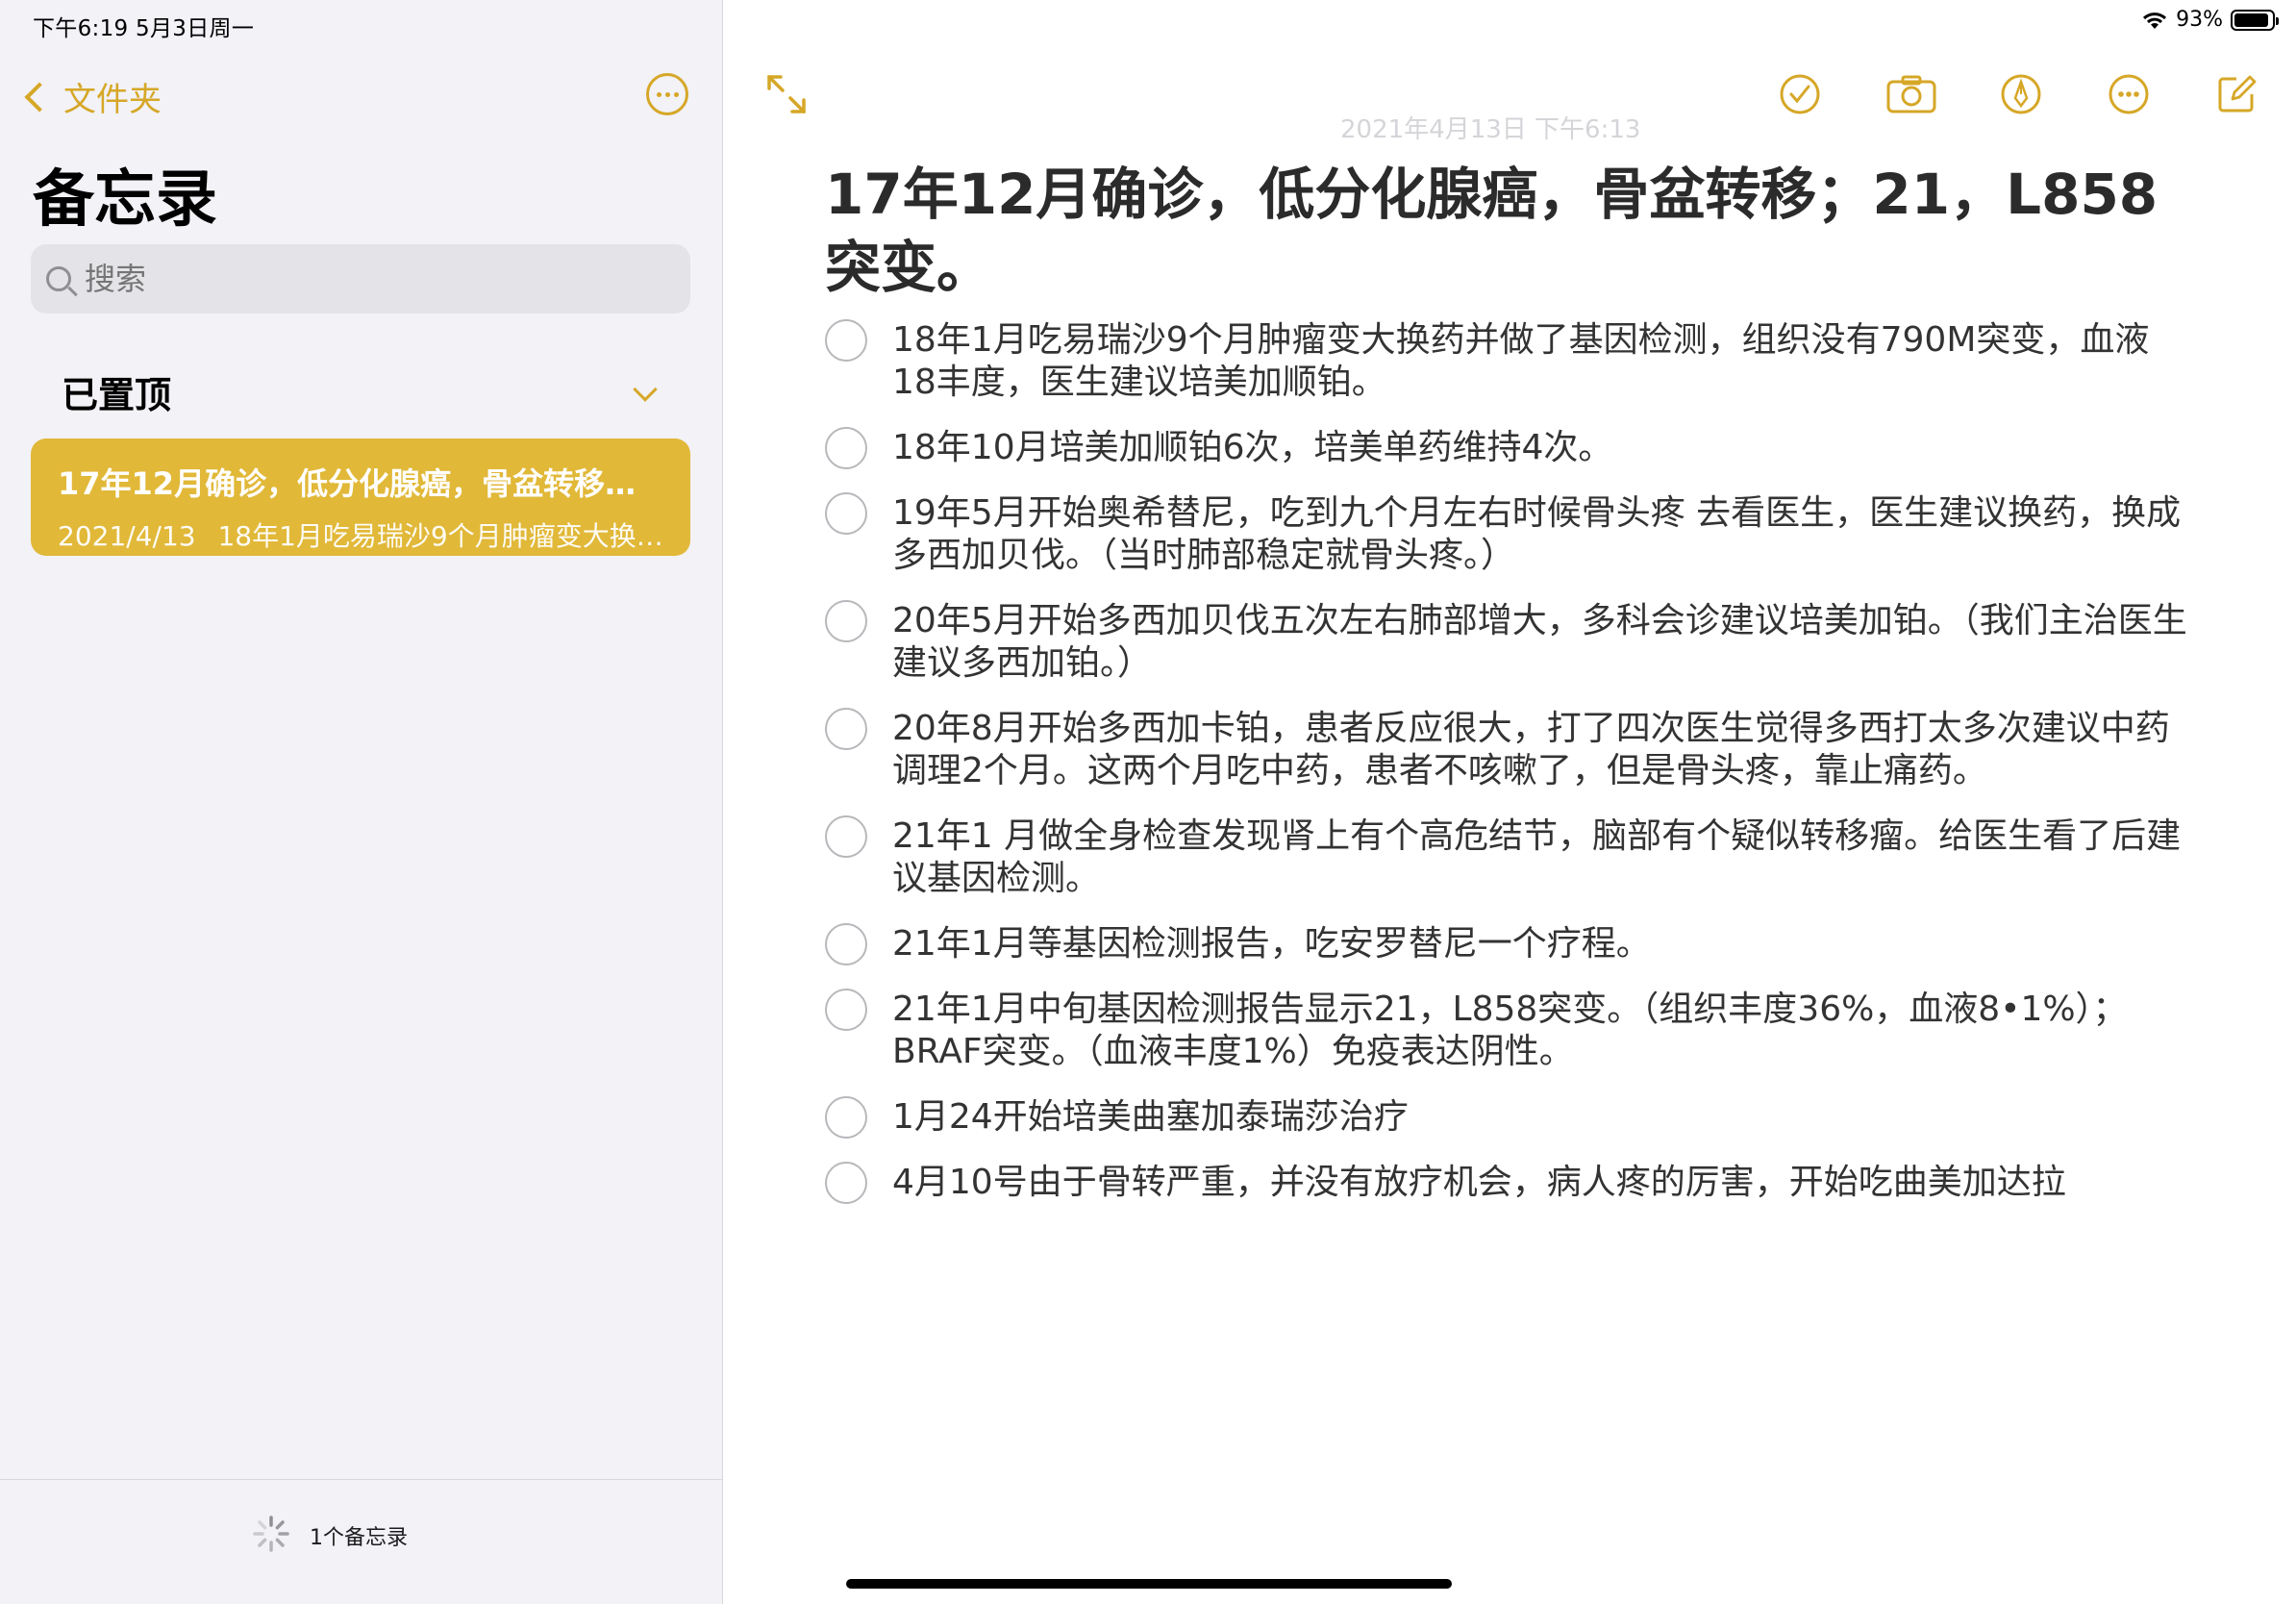 Image resolution: width=2296 pixels, height=1604 pixels. I want to click on sidebar-title: 备忘录, so click(125, 200).